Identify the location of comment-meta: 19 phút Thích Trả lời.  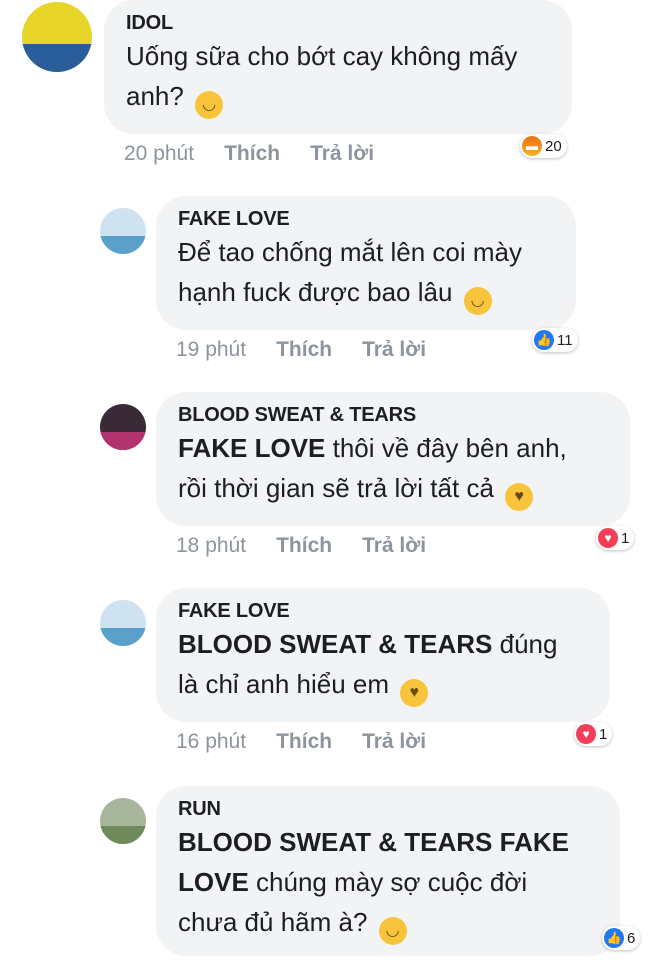
(301, 350).